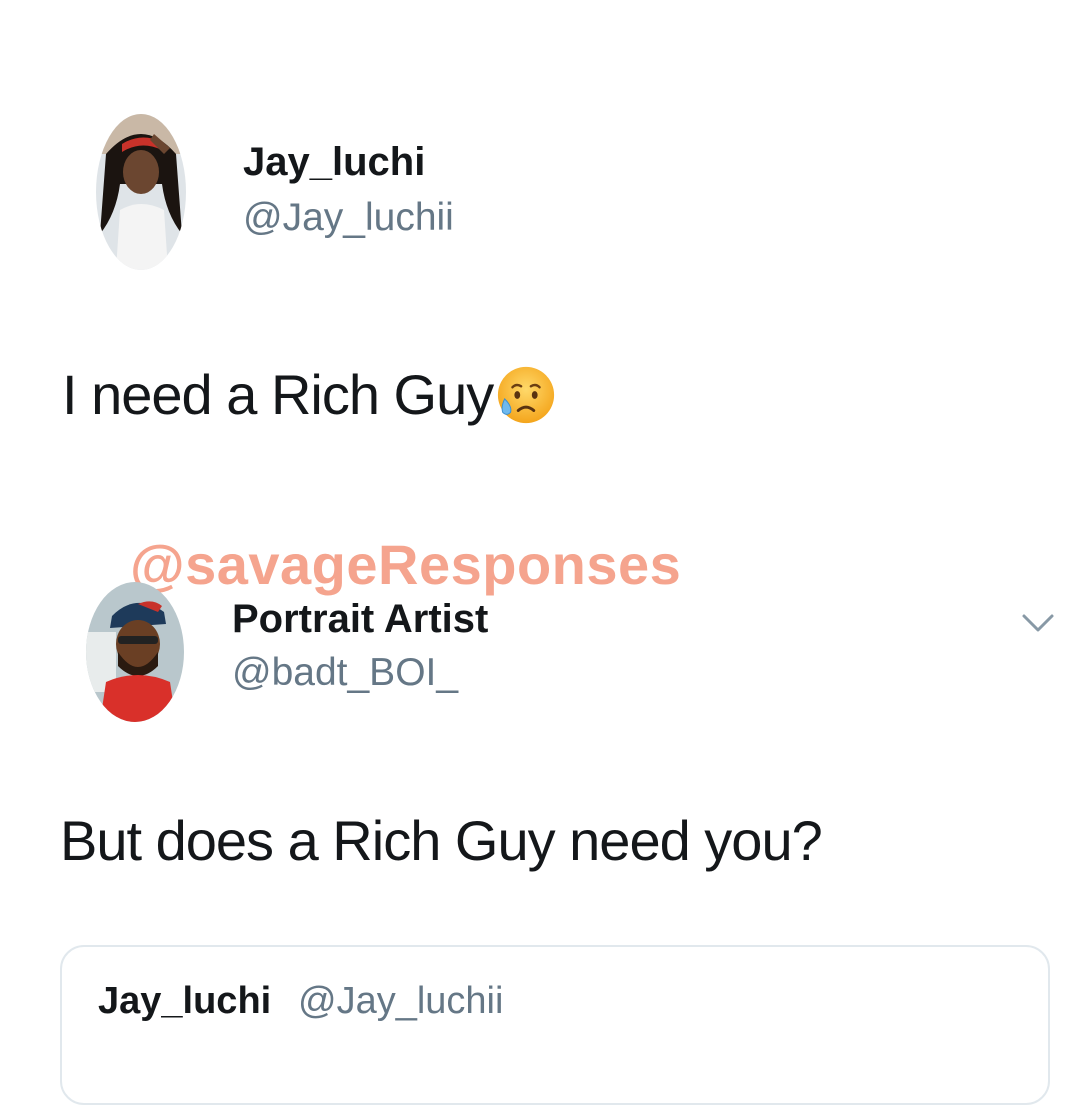 Image resolution: width=1080 pixels, height=1105 pixels. What do you see at coordinates (406, 564) in the screenshot?
I see `watermark-text: @savageResponses` at bounding box center [406, 564].